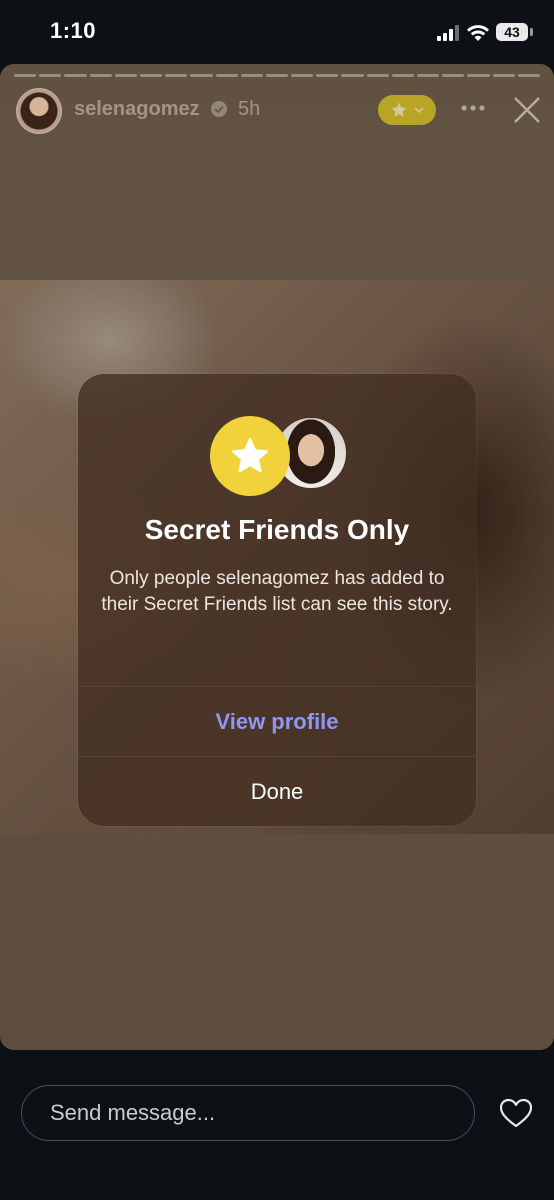  Describe the element at coordinates (73, 30) in the screenshot. I see `status-time: 1:10` at that location.